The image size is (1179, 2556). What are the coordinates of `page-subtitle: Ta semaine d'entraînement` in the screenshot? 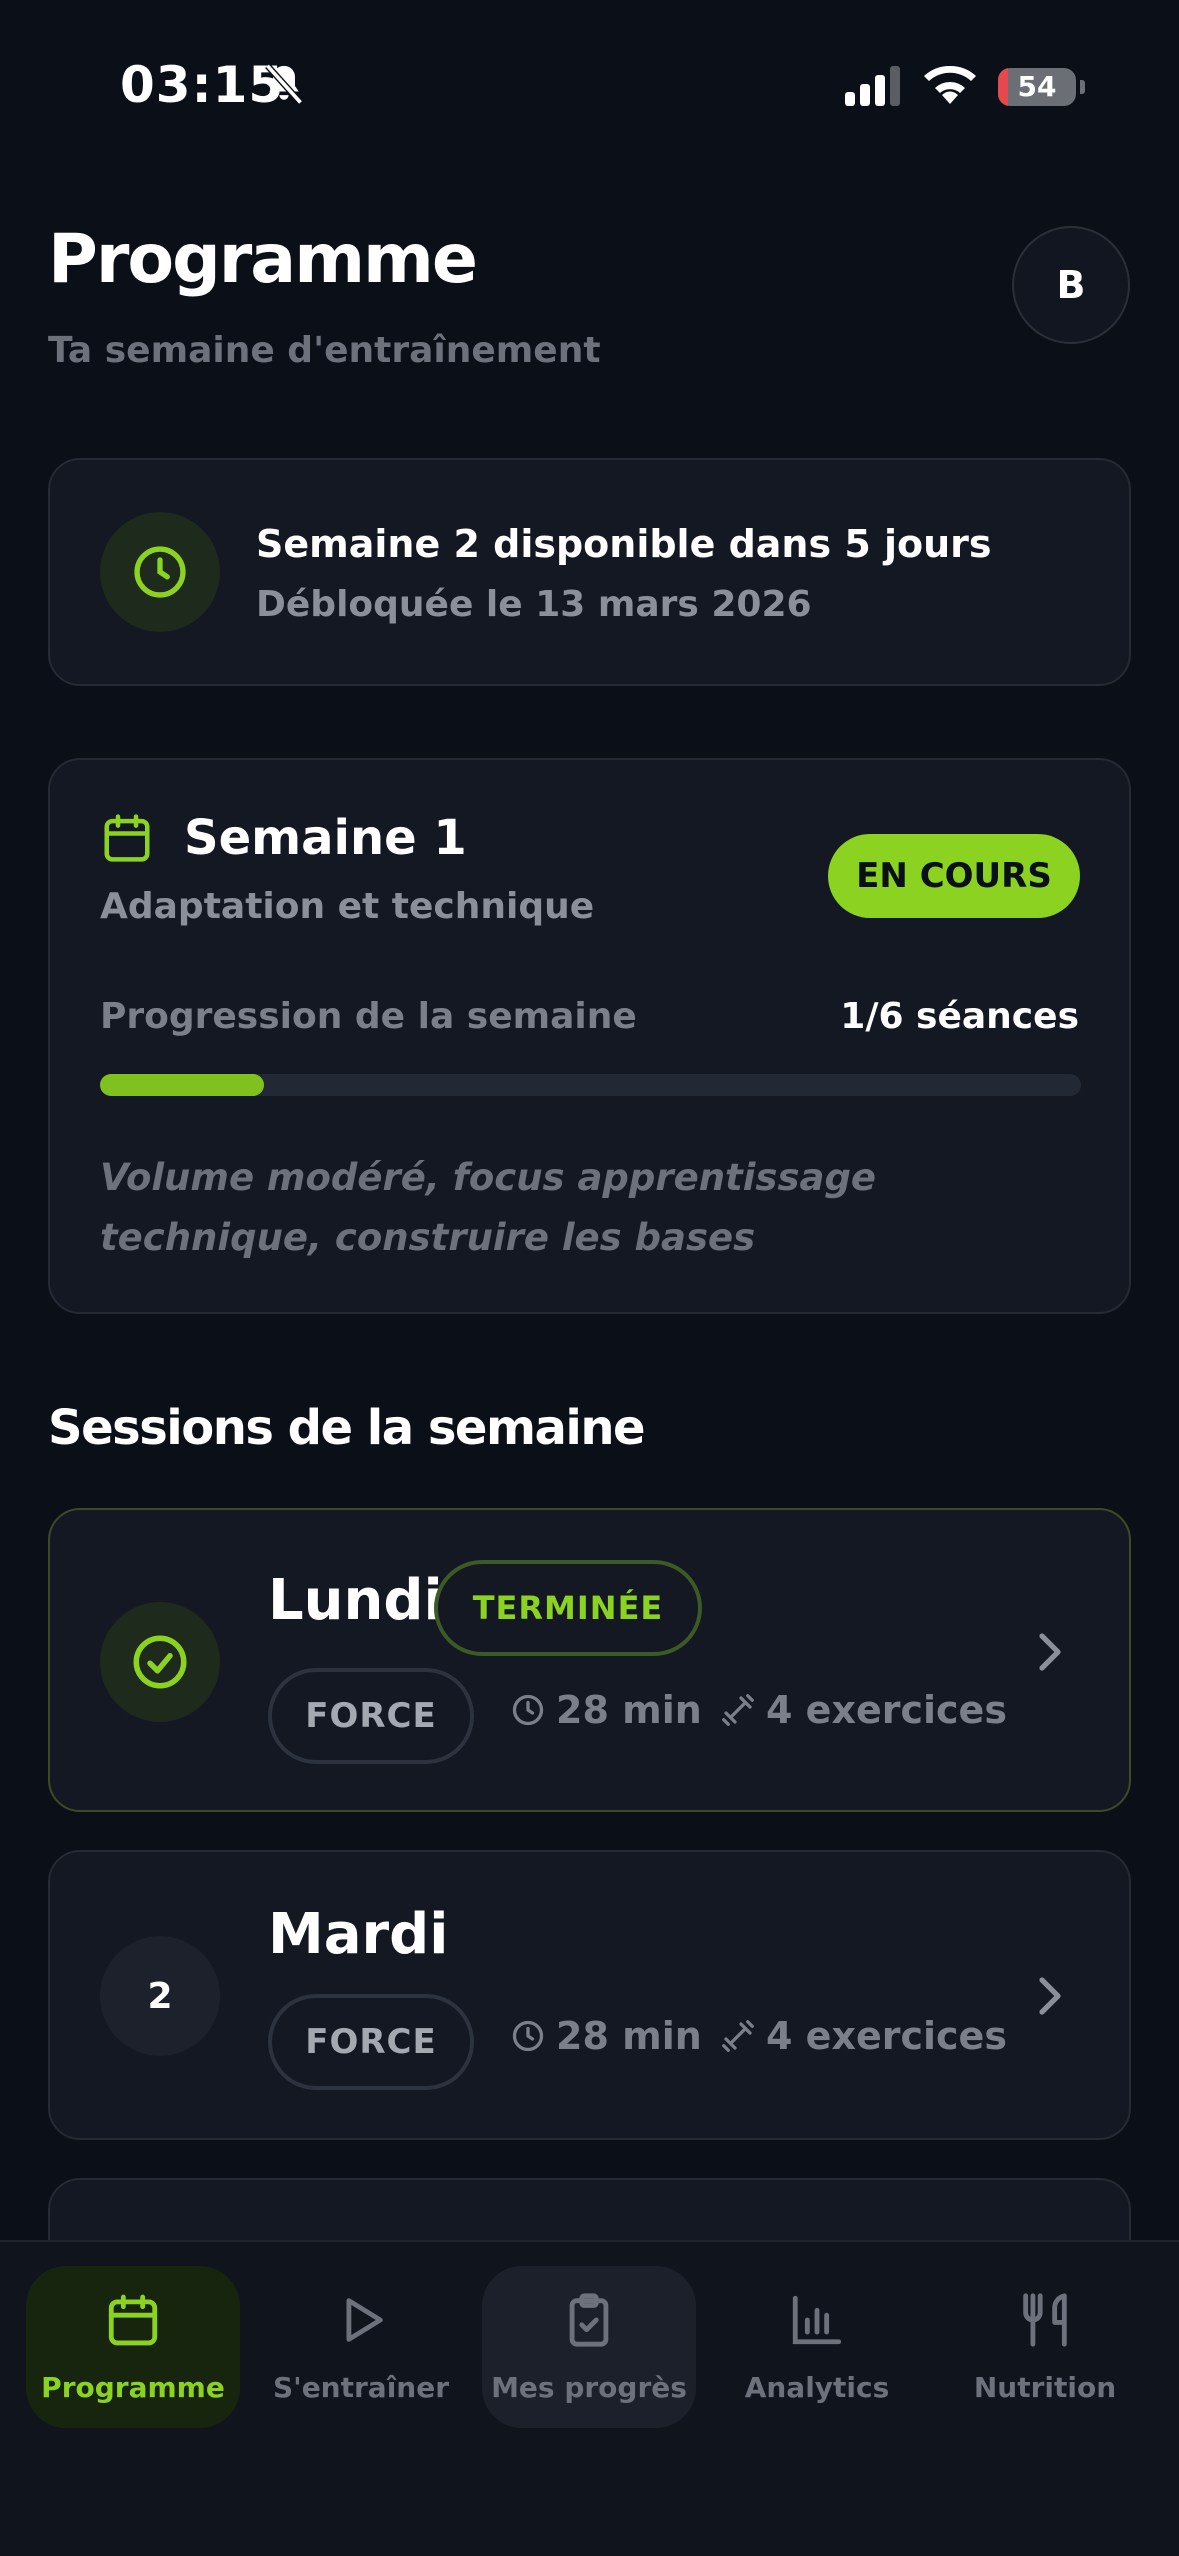 It's located at (324, 350).